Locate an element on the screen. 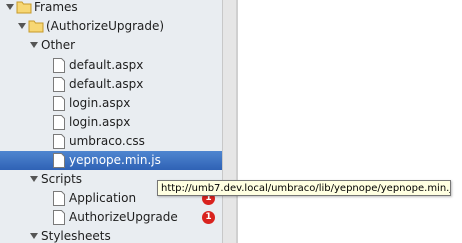 This screenshot has width=462, height=243. tree-scrollbar is located at coordinates (229, 121).